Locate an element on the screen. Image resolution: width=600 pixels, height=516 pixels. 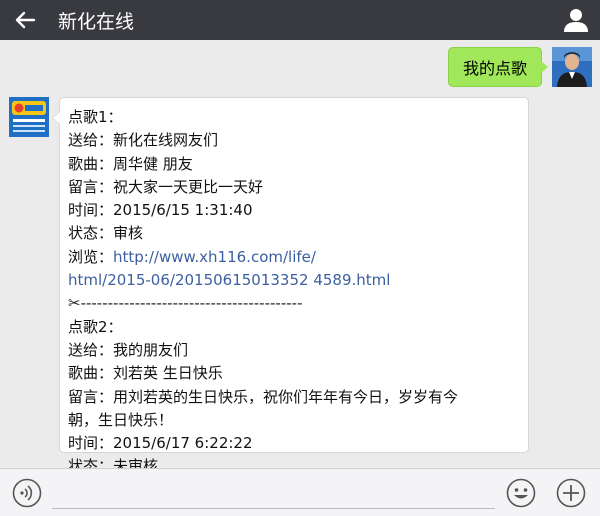
browse-label: 浏览： is located at coordinates (91, 256).